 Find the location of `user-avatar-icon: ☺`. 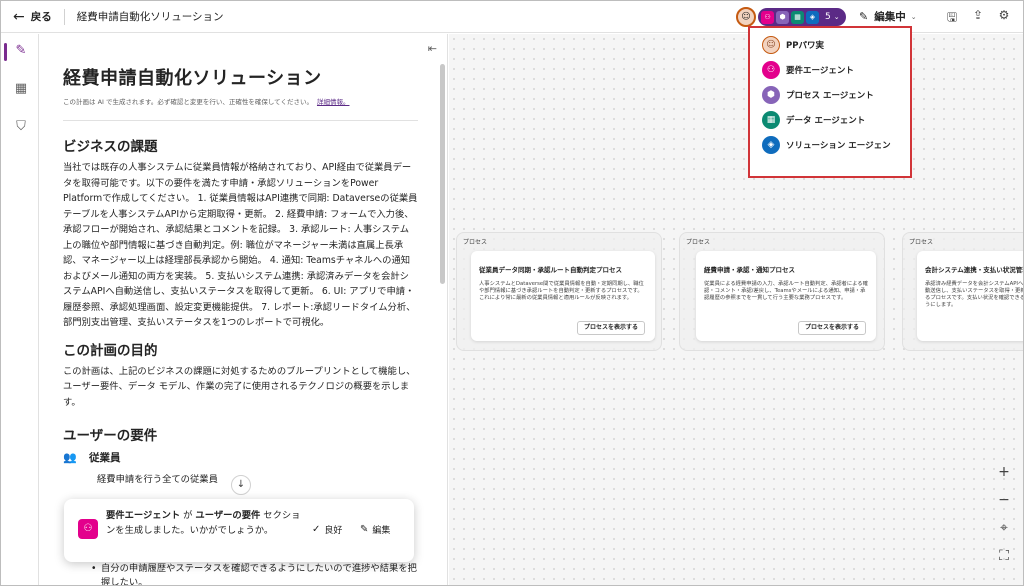

user-avatar-icon: ☺ is located at coordinates (771, 44).